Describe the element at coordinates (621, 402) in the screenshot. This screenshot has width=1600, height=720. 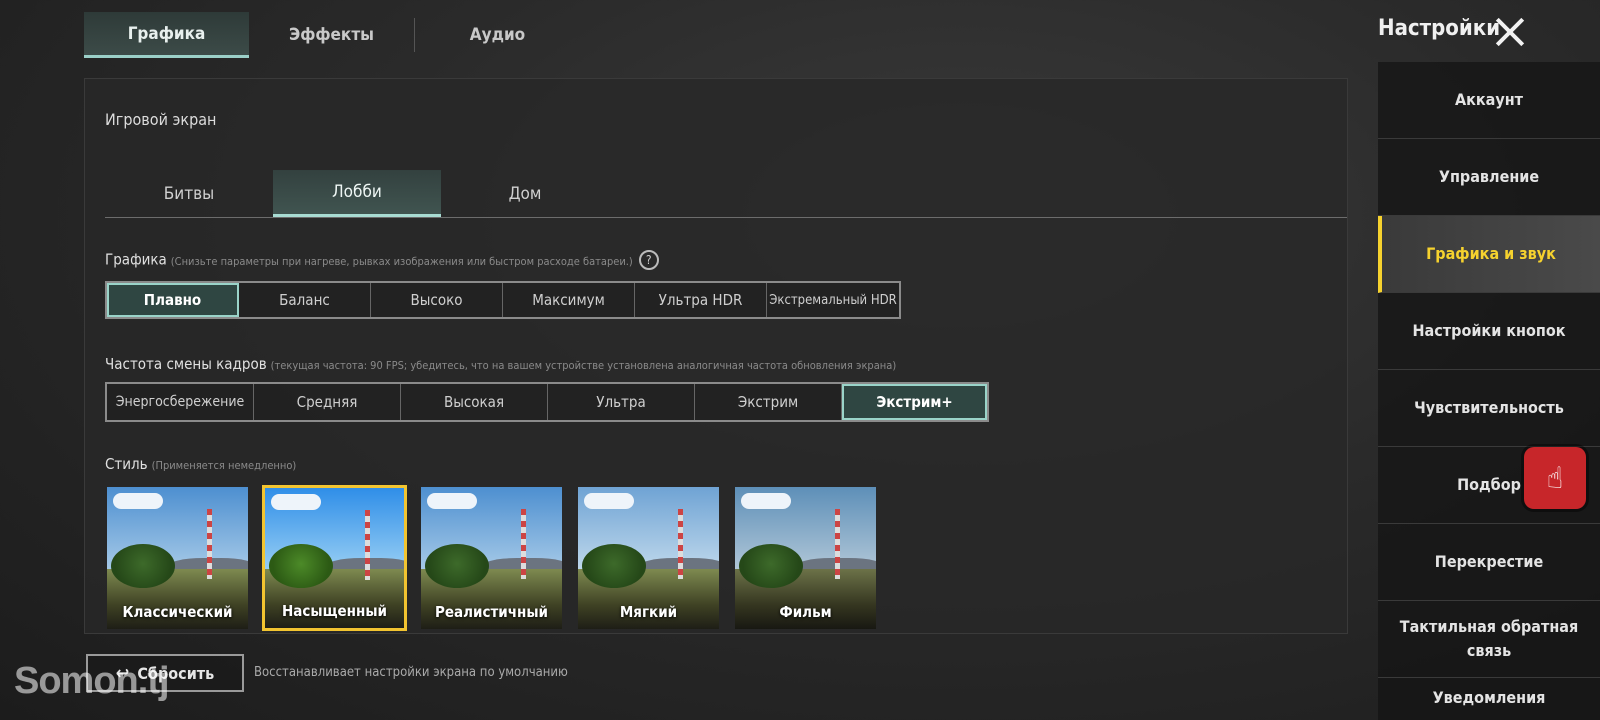
I see `fps-option-ultra: Ультра` at that location.